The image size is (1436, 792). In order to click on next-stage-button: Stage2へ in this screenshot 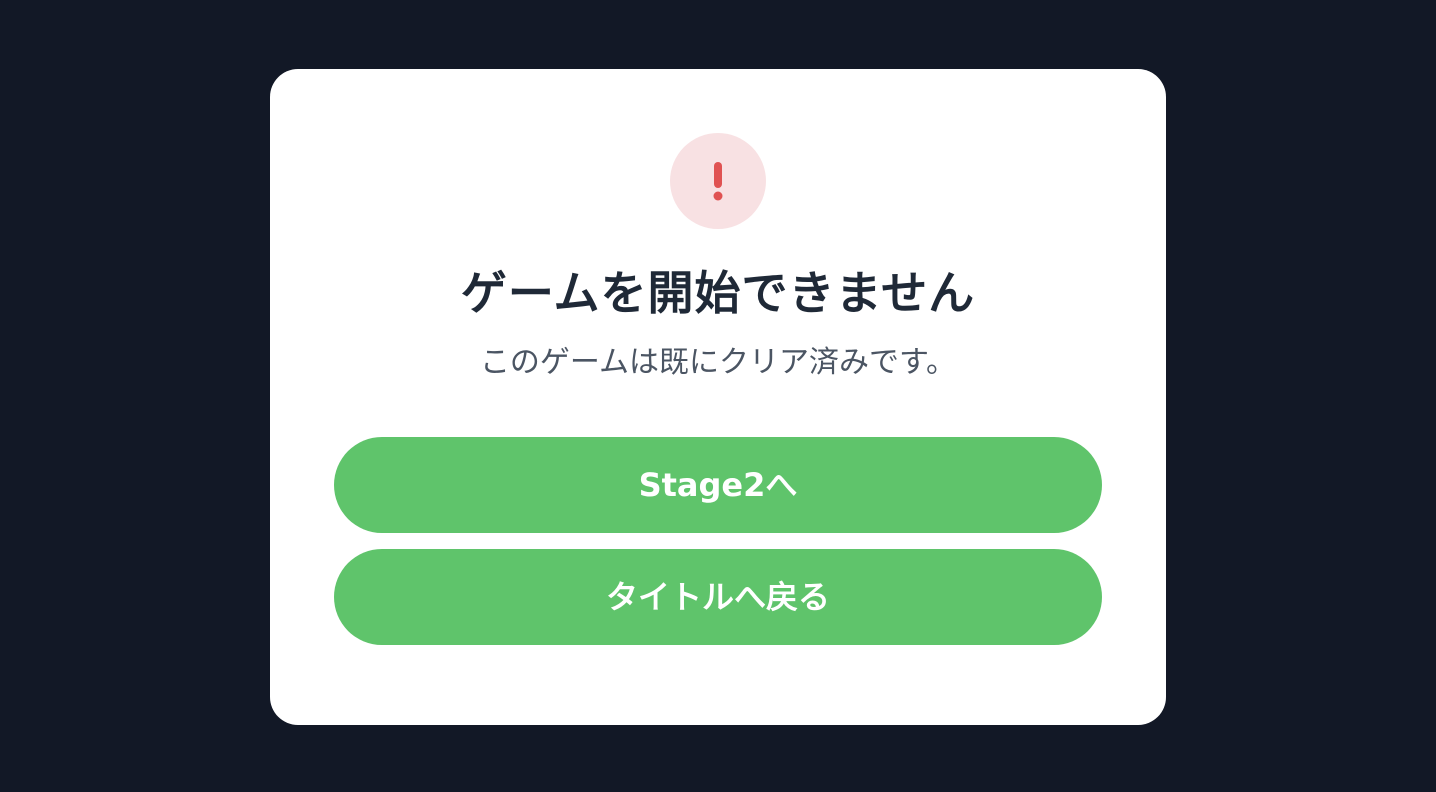, I will do `click(718, 485)`.